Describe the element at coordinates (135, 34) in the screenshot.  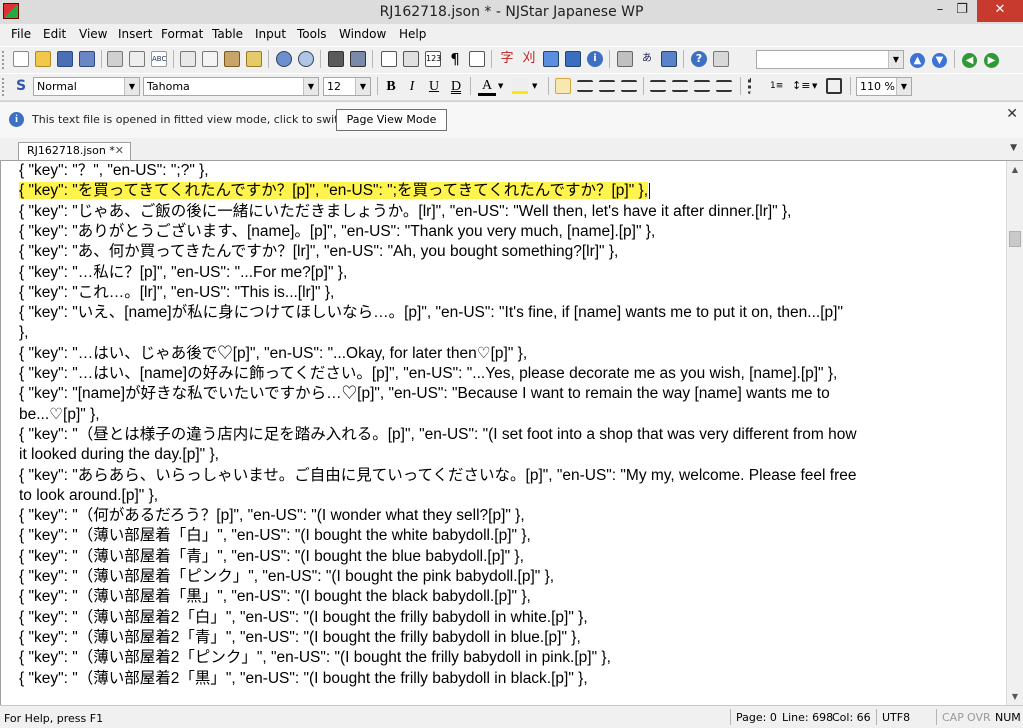
I see `menu-insert: Insert` at that location.